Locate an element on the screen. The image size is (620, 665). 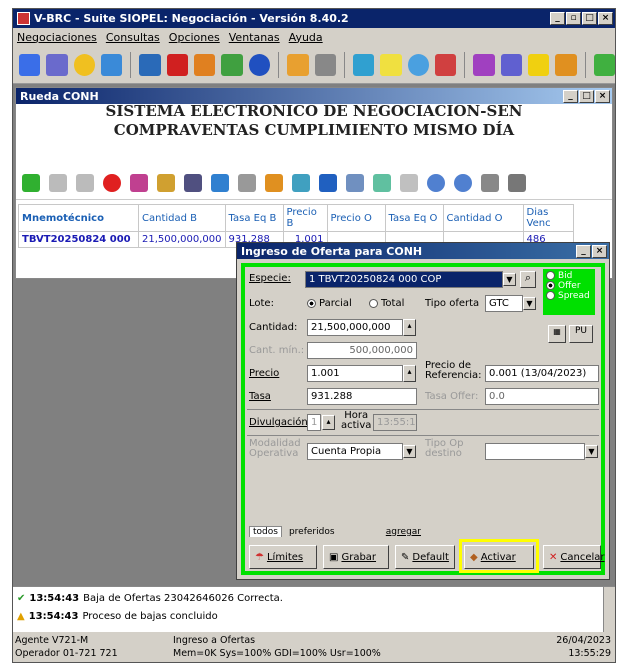
dialog-close-button: × is located at coordinates (599, 251).